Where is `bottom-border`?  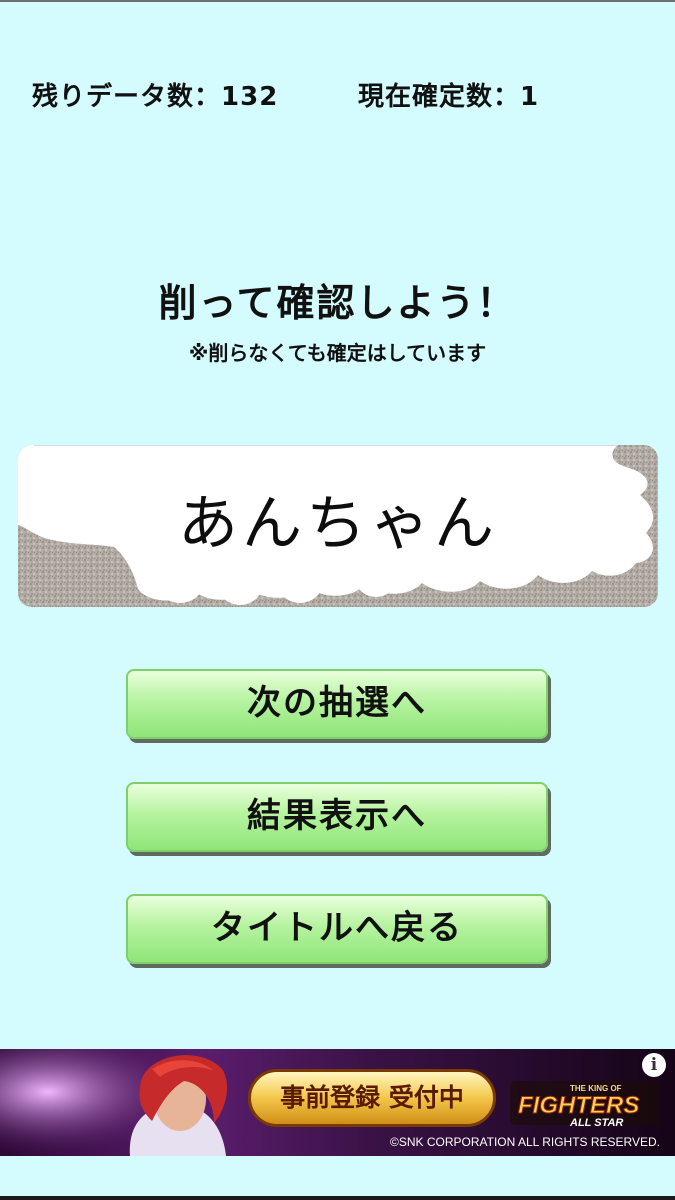 bottom-border is located at coordinates (337, 1198).